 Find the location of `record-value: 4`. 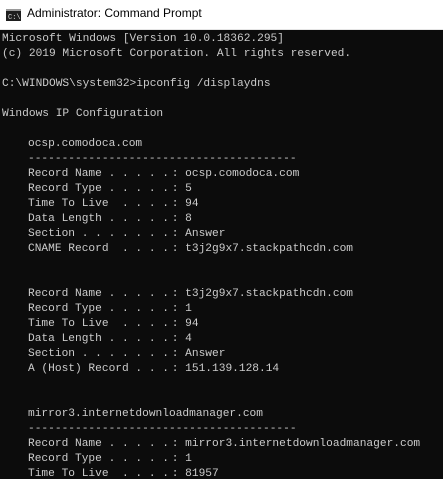

record-value: 4 is located at coordinates (188, 339).